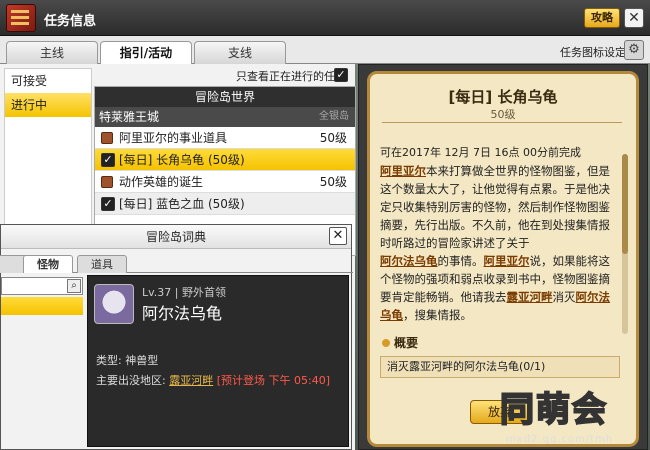 This screenshot has width=650, height=450. I want to click on description-highlight: 阿尔法乌龟, so click(409, 261).